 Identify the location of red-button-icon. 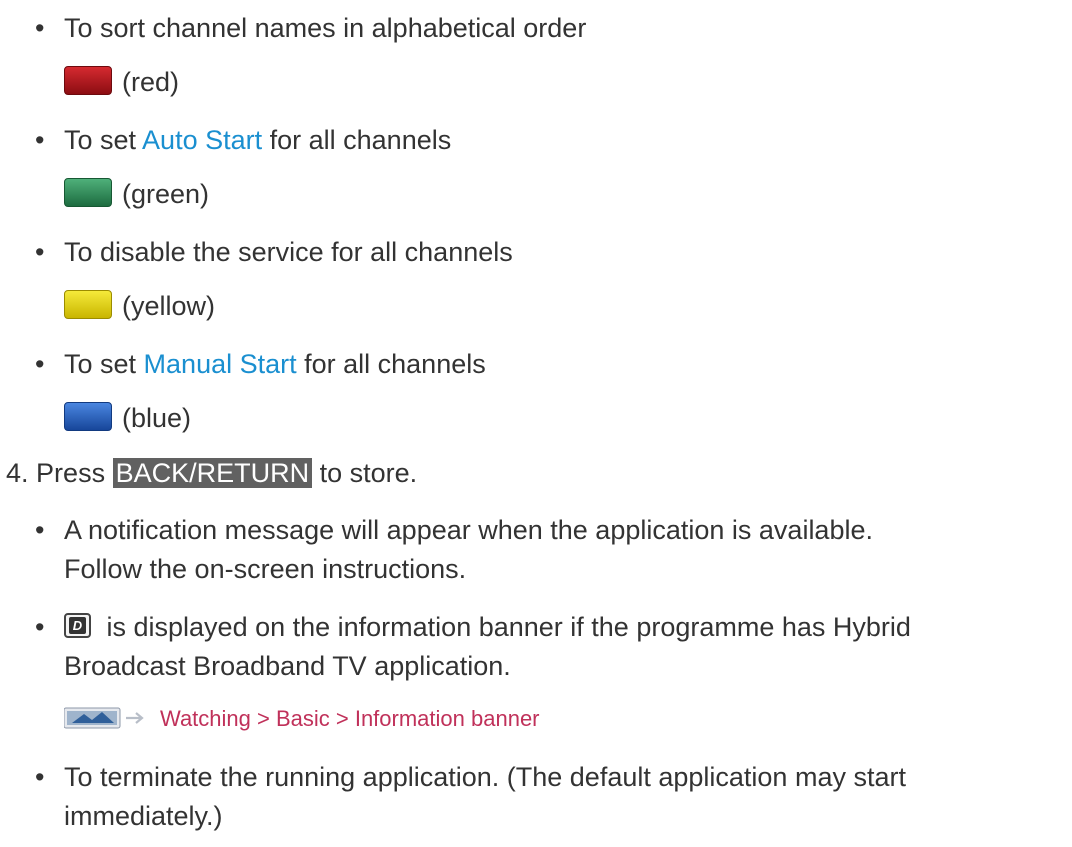
(88, 81).